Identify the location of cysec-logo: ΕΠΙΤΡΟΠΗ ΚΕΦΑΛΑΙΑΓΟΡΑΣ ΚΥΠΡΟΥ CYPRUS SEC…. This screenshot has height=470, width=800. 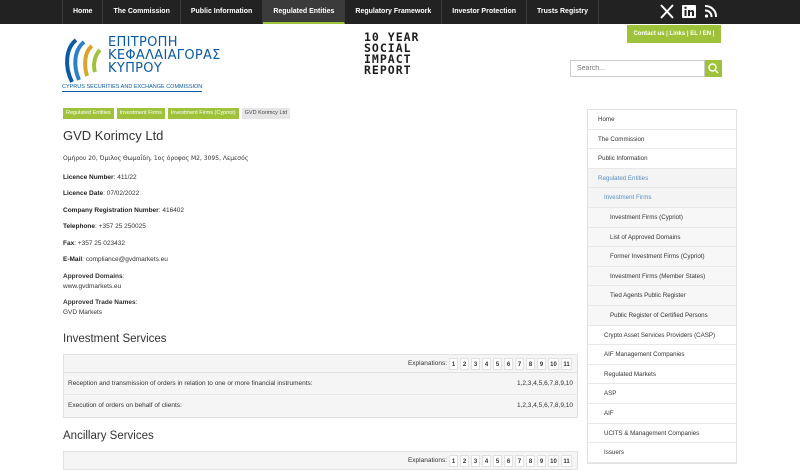
(142, 63).